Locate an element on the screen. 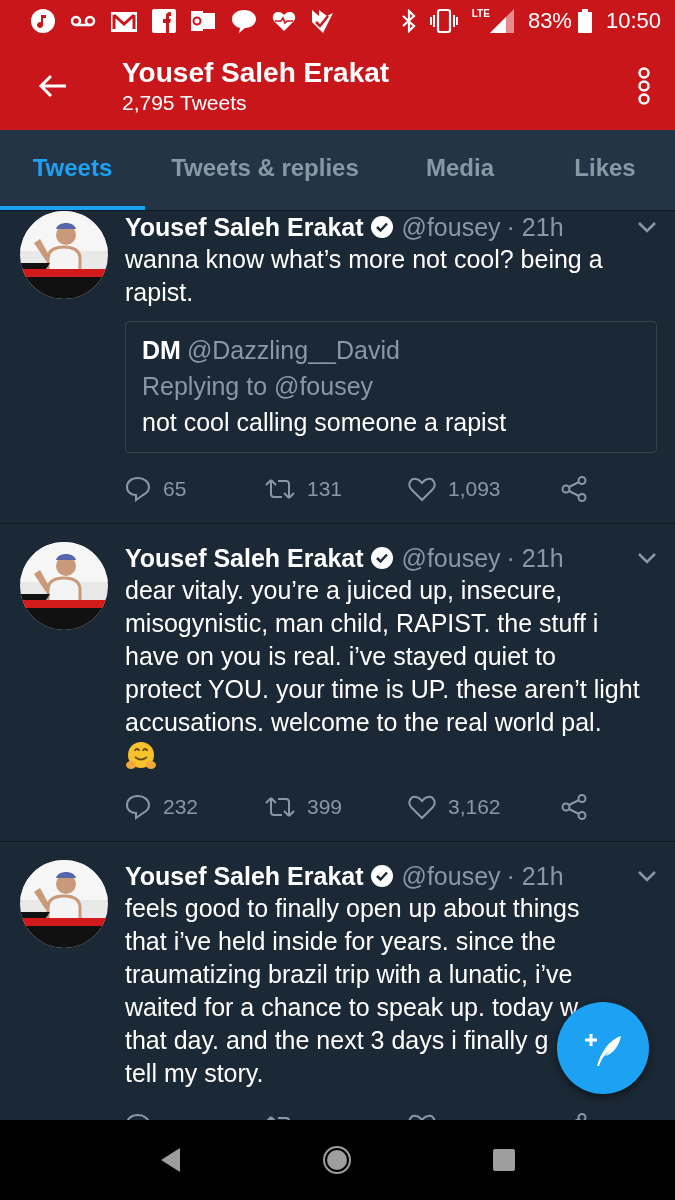 The height and width of the screenshot is (1200, 675). tweet-text-line: traumatizing brazil trip with a lunatic, i’ve is located at coordinates (349, 974).